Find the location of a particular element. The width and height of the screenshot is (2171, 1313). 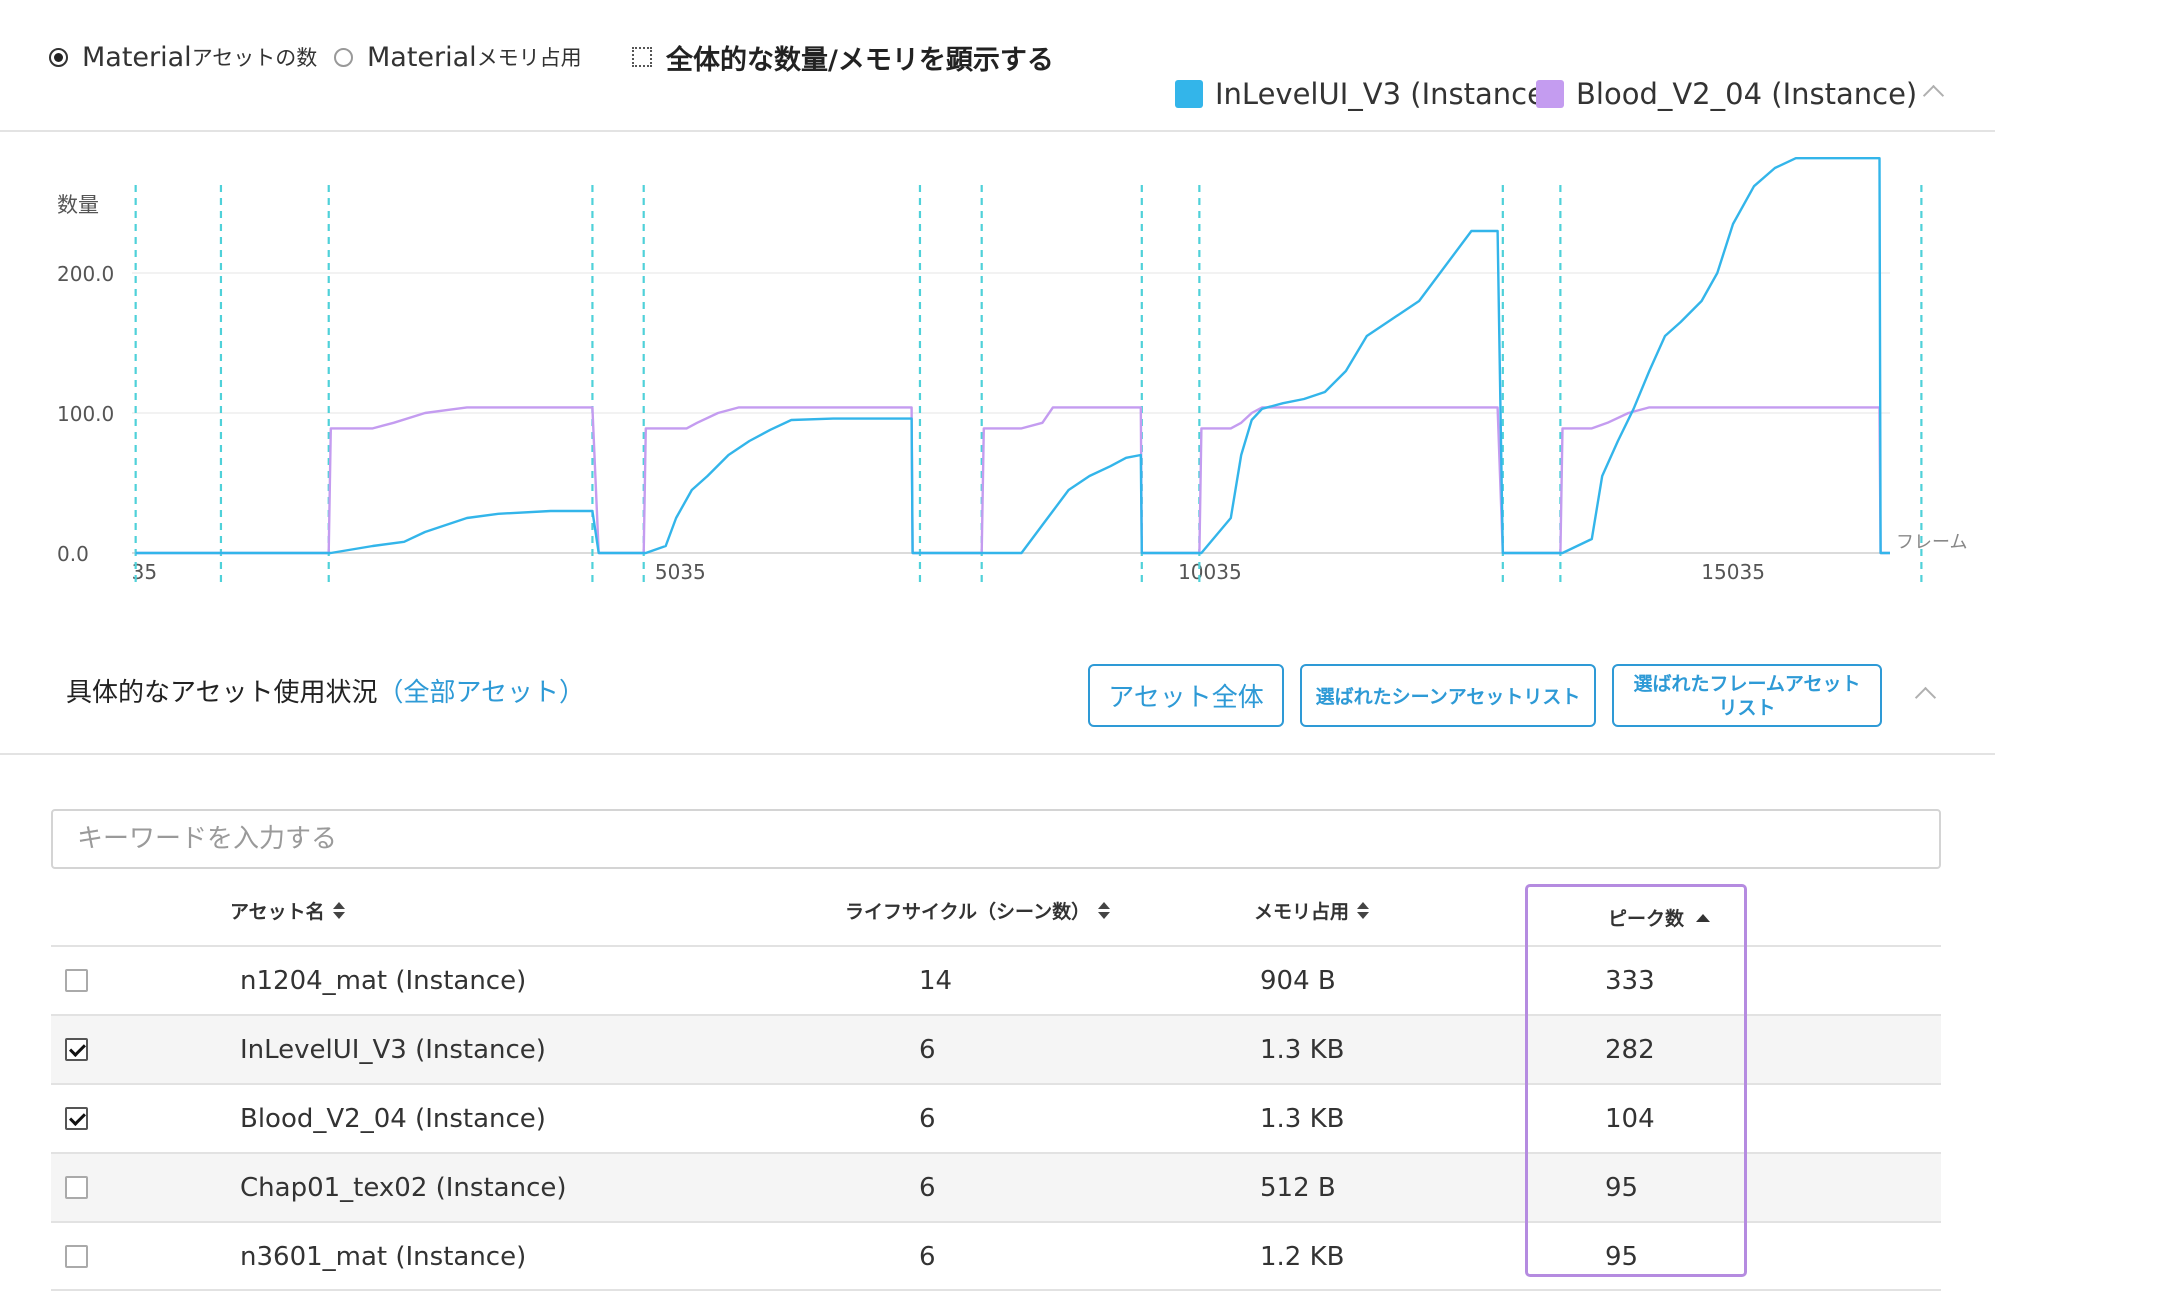

keyword-search-input is located at coordinates (996, 839).